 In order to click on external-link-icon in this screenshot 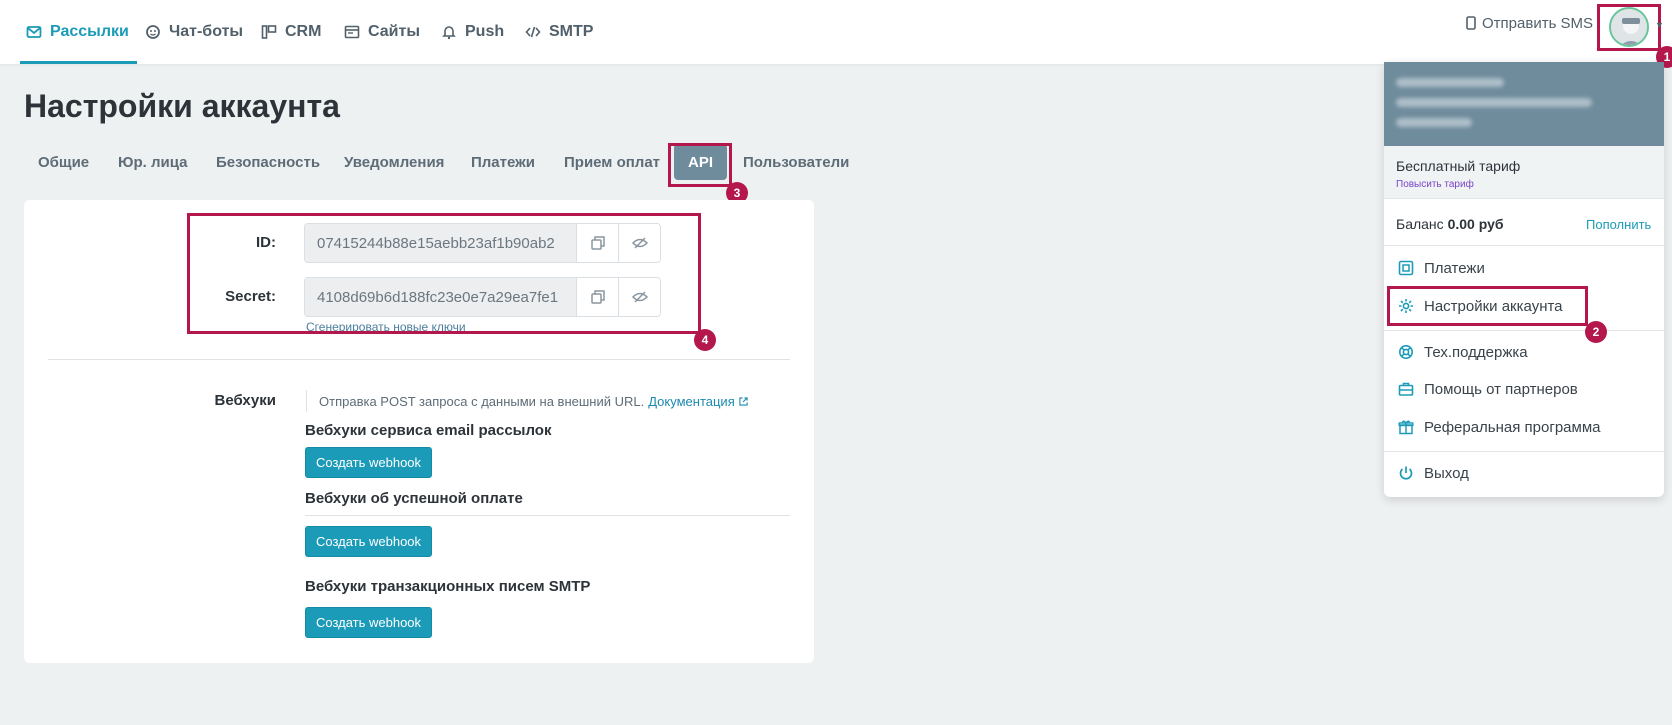, I will do `click(743, 401)`.